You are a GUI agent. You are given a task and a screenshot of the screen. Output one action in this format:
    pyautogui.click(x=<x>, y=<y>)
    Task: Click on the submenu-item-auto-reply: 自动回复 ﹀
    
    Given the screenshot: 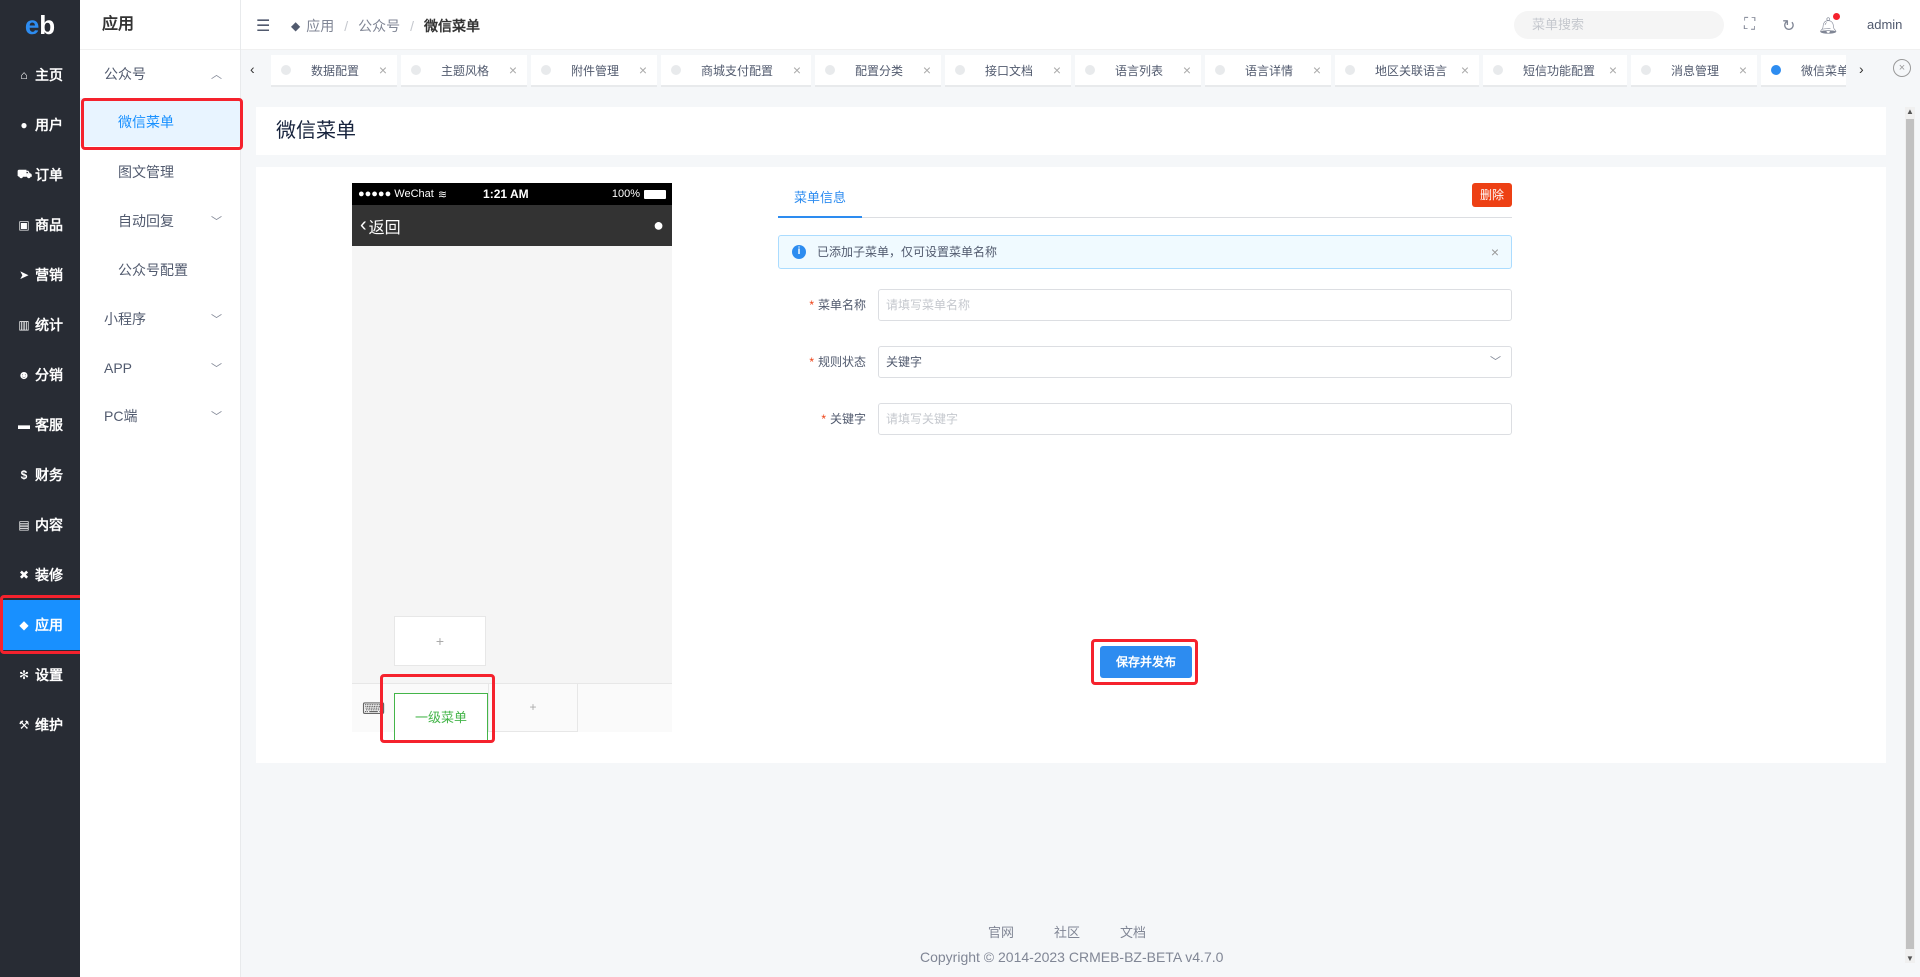 What is the action you would take?
    pyautogui.click(x=160, y=221)
    